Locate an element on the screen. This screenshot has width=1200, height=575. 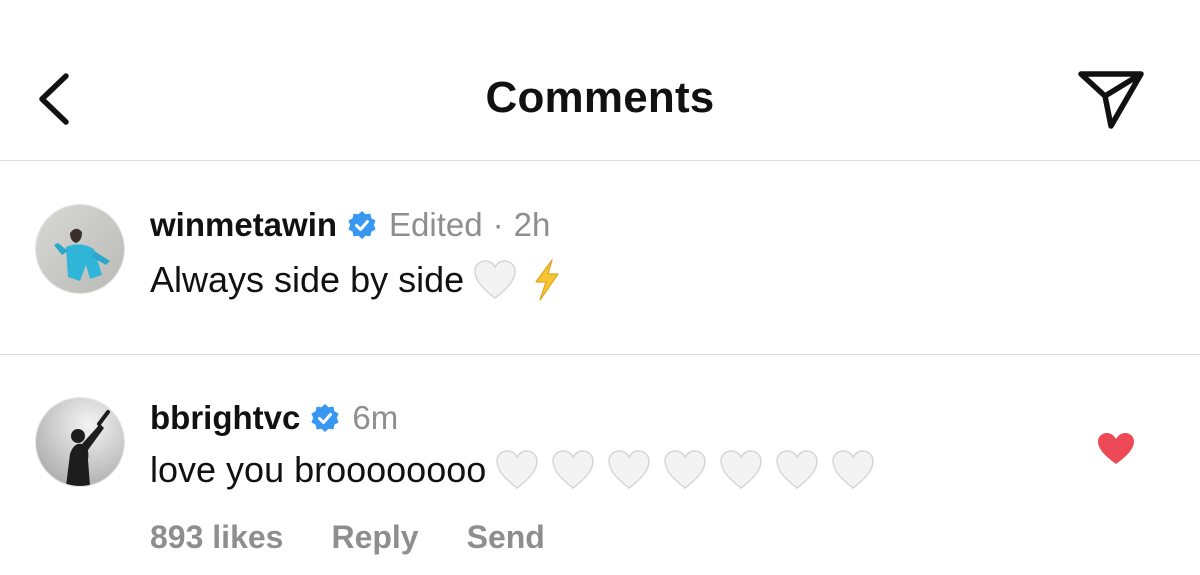
send-button: Send is located at coordinates (506, 537).